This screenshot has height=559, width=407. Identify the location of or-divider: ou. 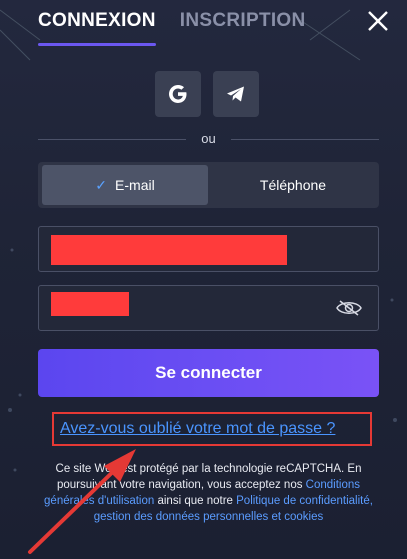
(208, 139).